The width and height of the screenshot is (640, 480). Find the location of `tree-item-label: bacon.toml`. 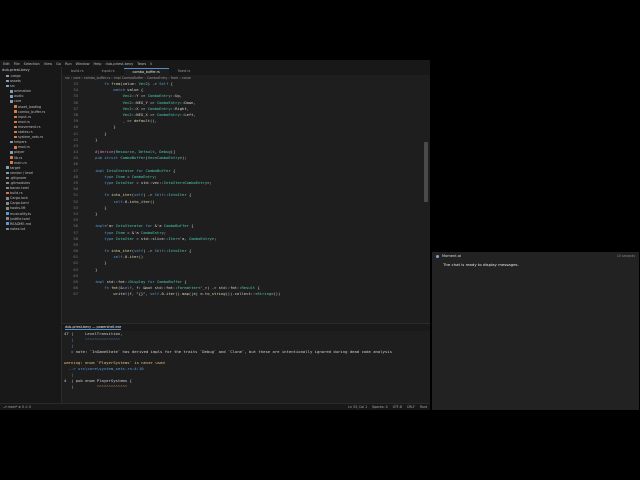

tree-item-label: bacon.toml is located at coordinates (20, 188).